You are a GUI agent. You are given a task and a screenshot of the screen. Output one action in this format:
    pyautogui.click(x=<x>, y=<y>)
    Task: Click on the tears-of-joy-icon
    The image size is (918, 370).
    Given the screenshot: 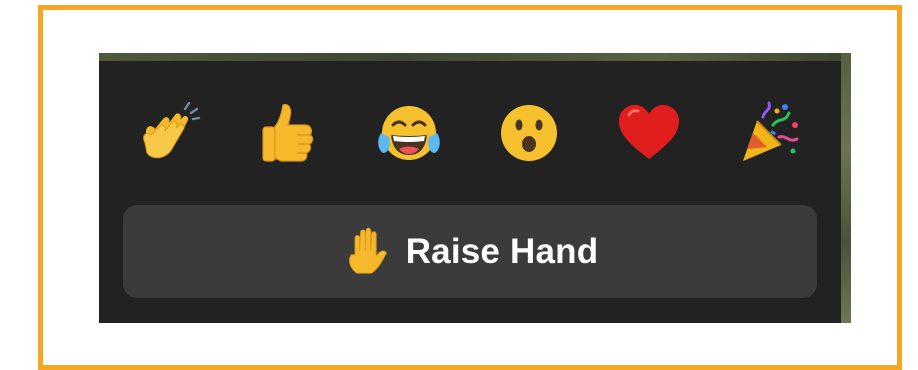 What is the action you would take?
    pyautogui.click(x=409, y=133)
    